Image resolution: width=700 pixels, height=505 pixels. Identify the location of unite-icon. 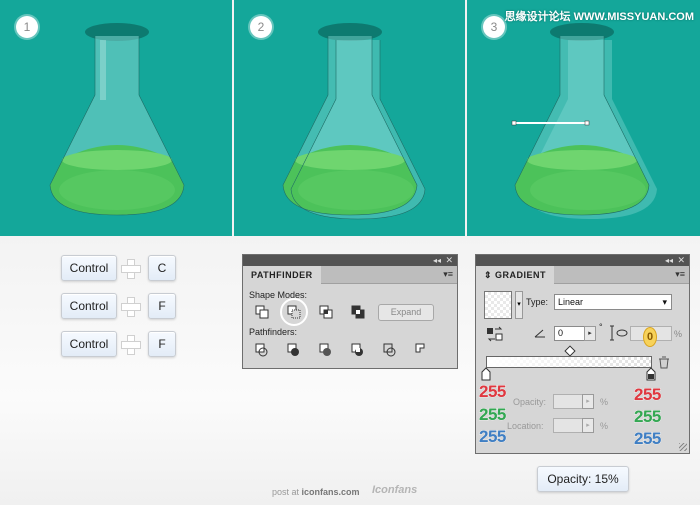
(262, 312).